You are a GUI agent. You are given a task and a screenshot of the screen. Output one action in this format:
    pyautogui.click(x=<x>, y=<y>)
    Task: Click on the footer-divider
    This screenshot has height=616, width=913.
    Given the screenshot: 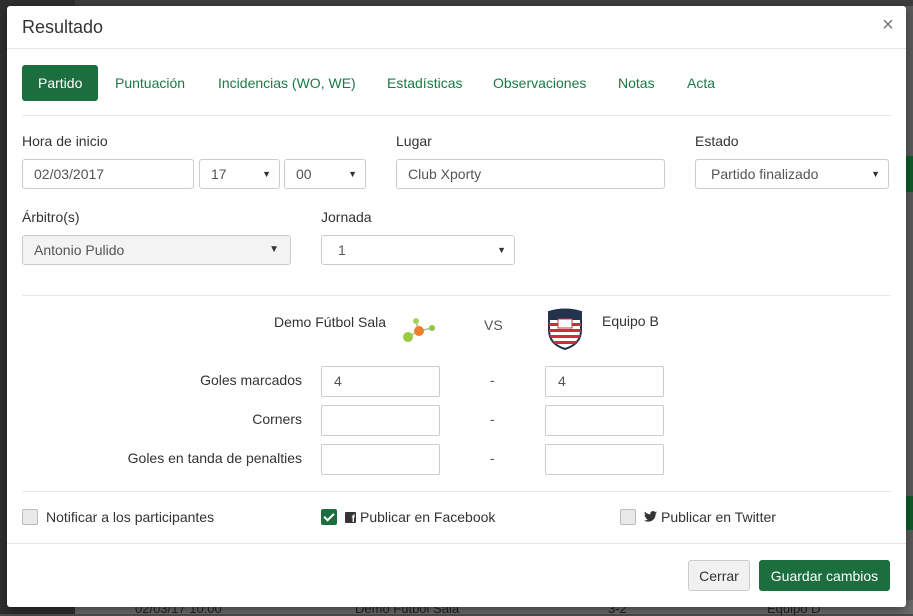 What is the action you would take?
    pyautogui.click(x=456, y=543)
    